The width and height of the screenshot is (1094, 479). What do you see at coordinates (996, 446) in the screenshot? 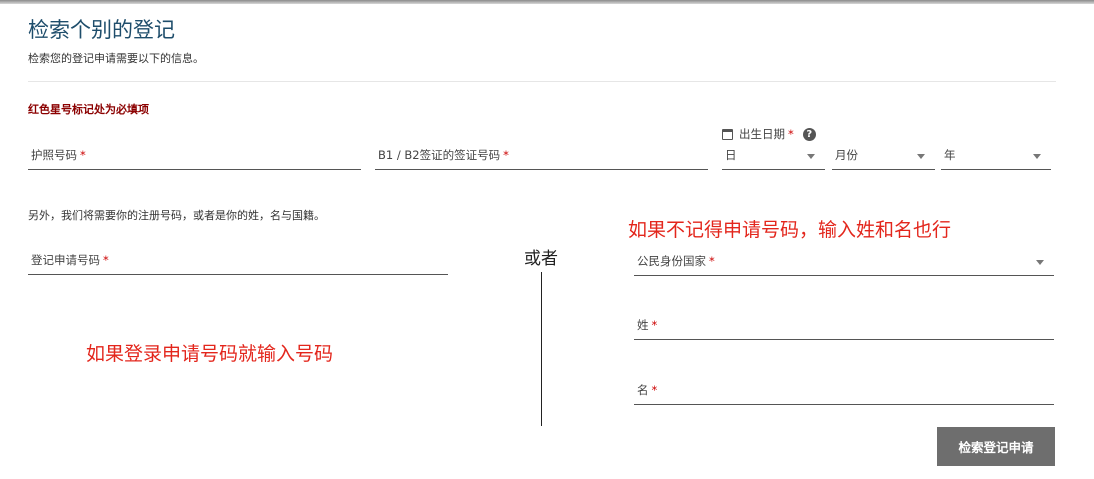
I see `search-application-button: 检索登记申请` at bounding box center [996, 446].